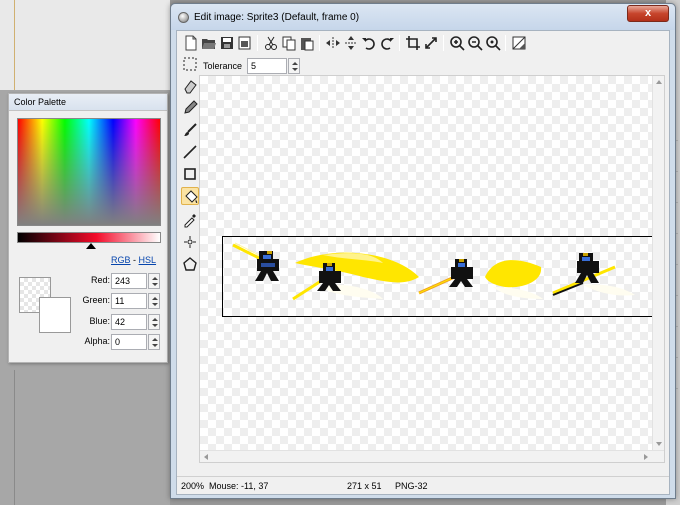 The height and width of the screenshot is (505, 680). I want to click on hsl-mode-link: HSL, so click(148, 260).